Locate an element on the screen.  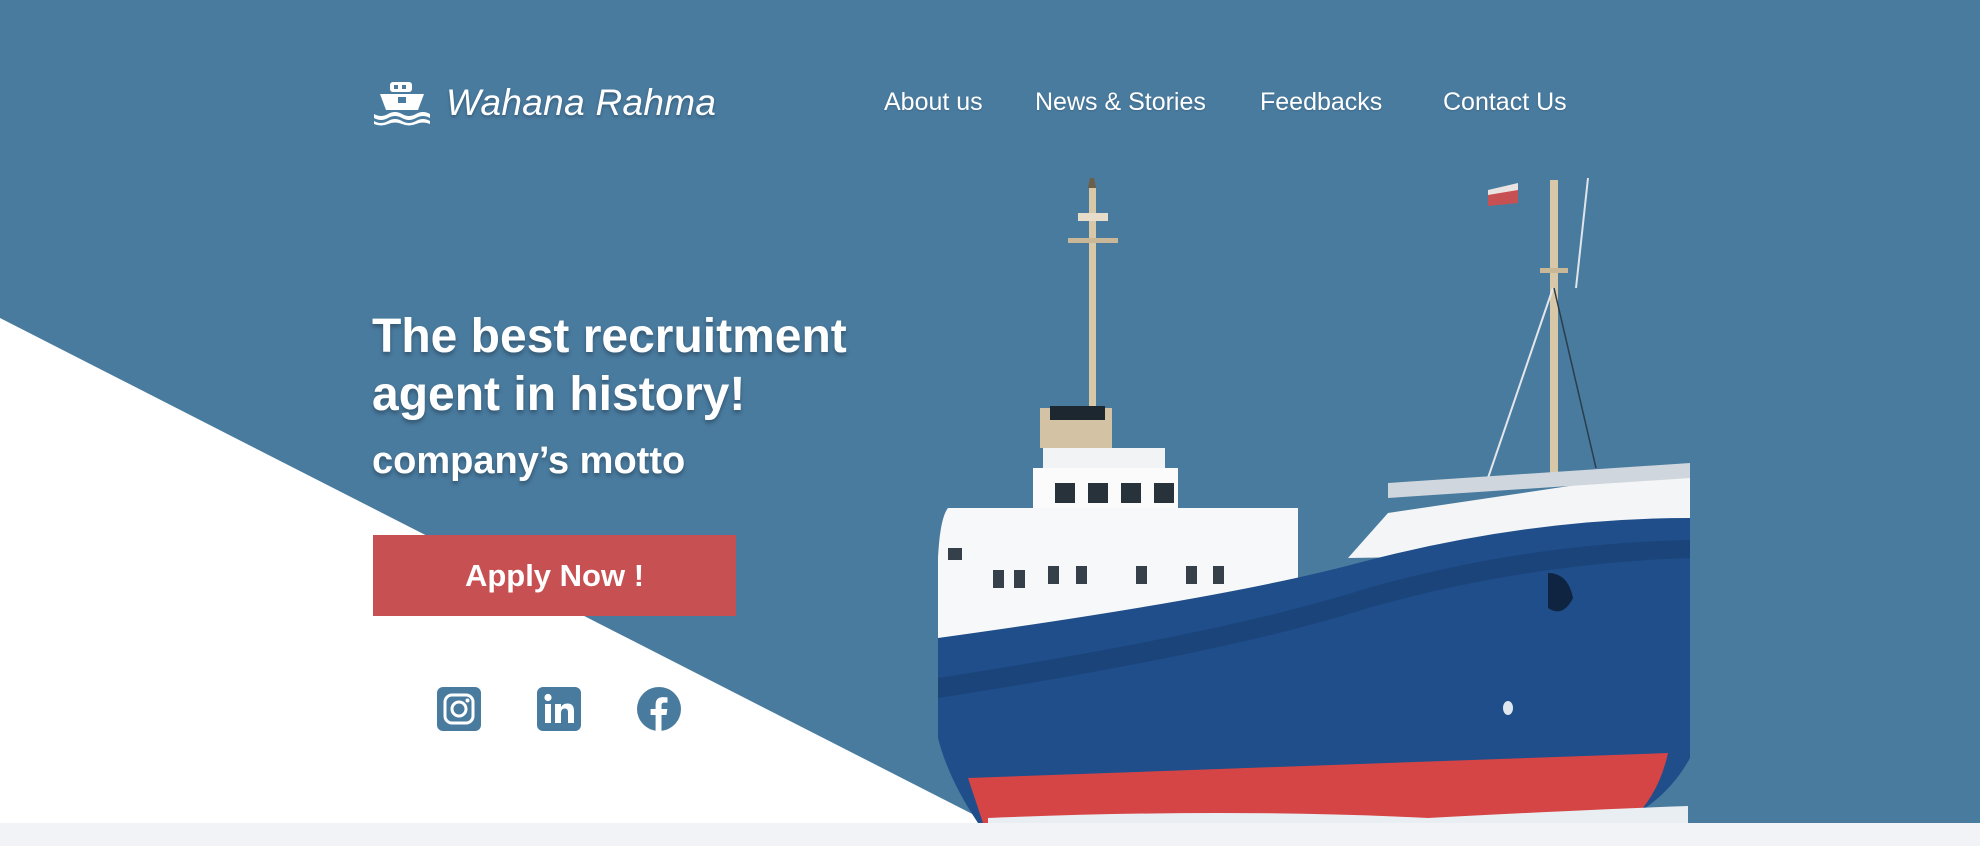
linkedin-icon is located at coordinates (559, 709).